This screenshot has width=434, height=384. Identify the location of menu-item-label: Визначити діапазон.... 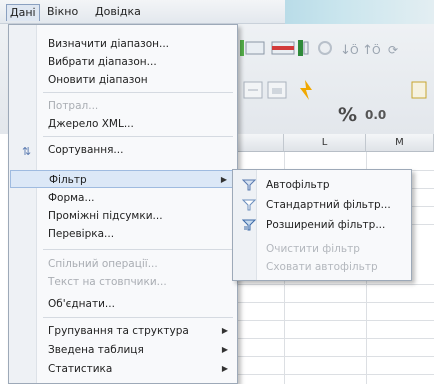
(109, 44).